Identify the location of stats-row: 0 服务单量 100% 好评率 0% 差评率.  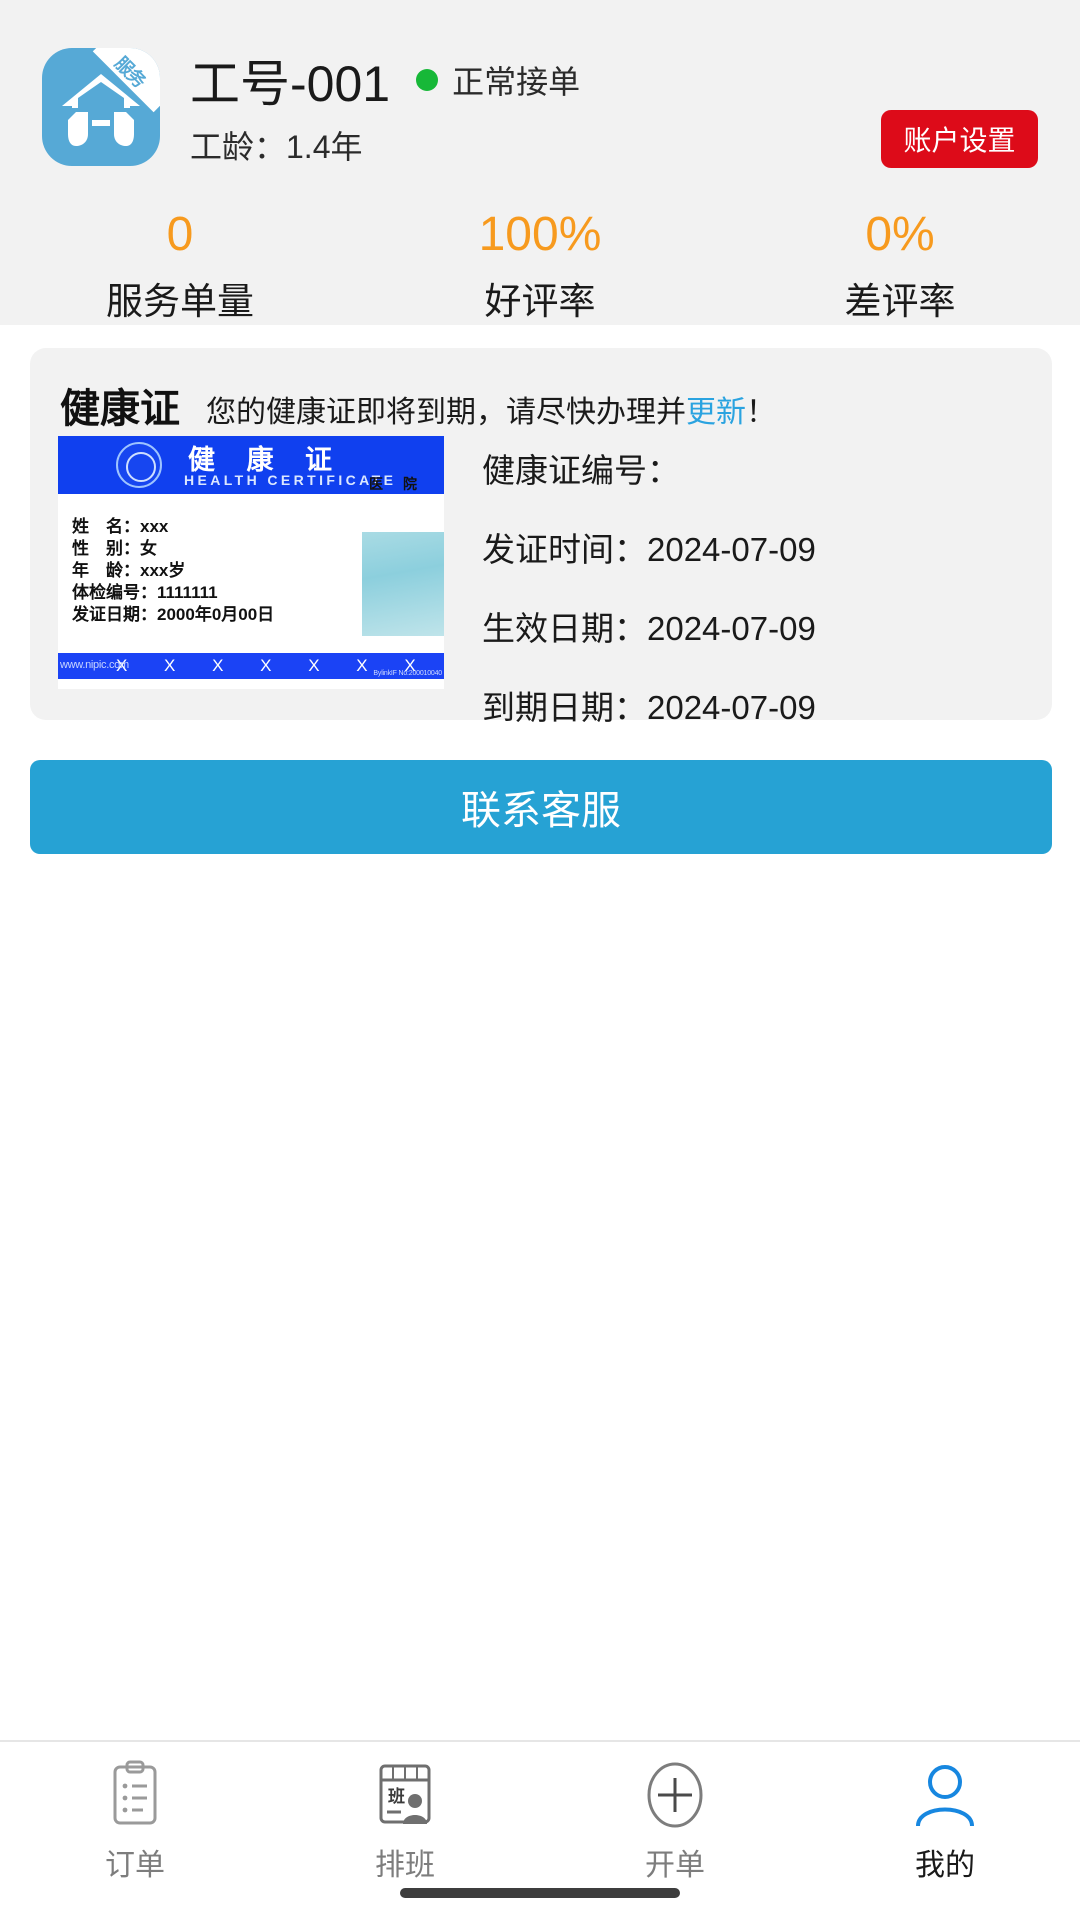
(540, 265).